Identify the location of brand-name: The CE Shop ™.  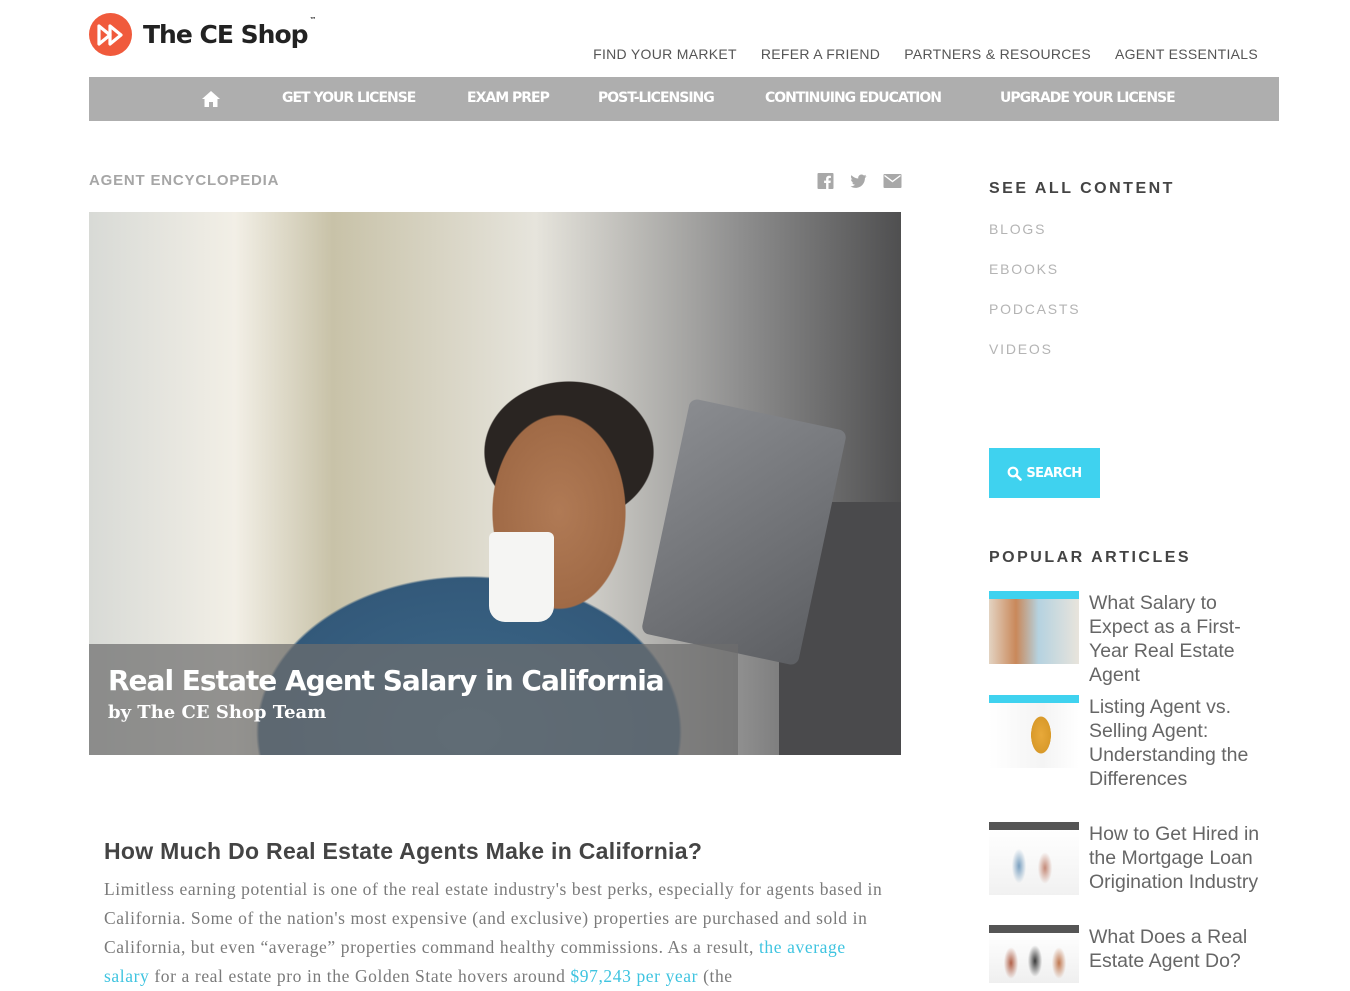
(230, 32).